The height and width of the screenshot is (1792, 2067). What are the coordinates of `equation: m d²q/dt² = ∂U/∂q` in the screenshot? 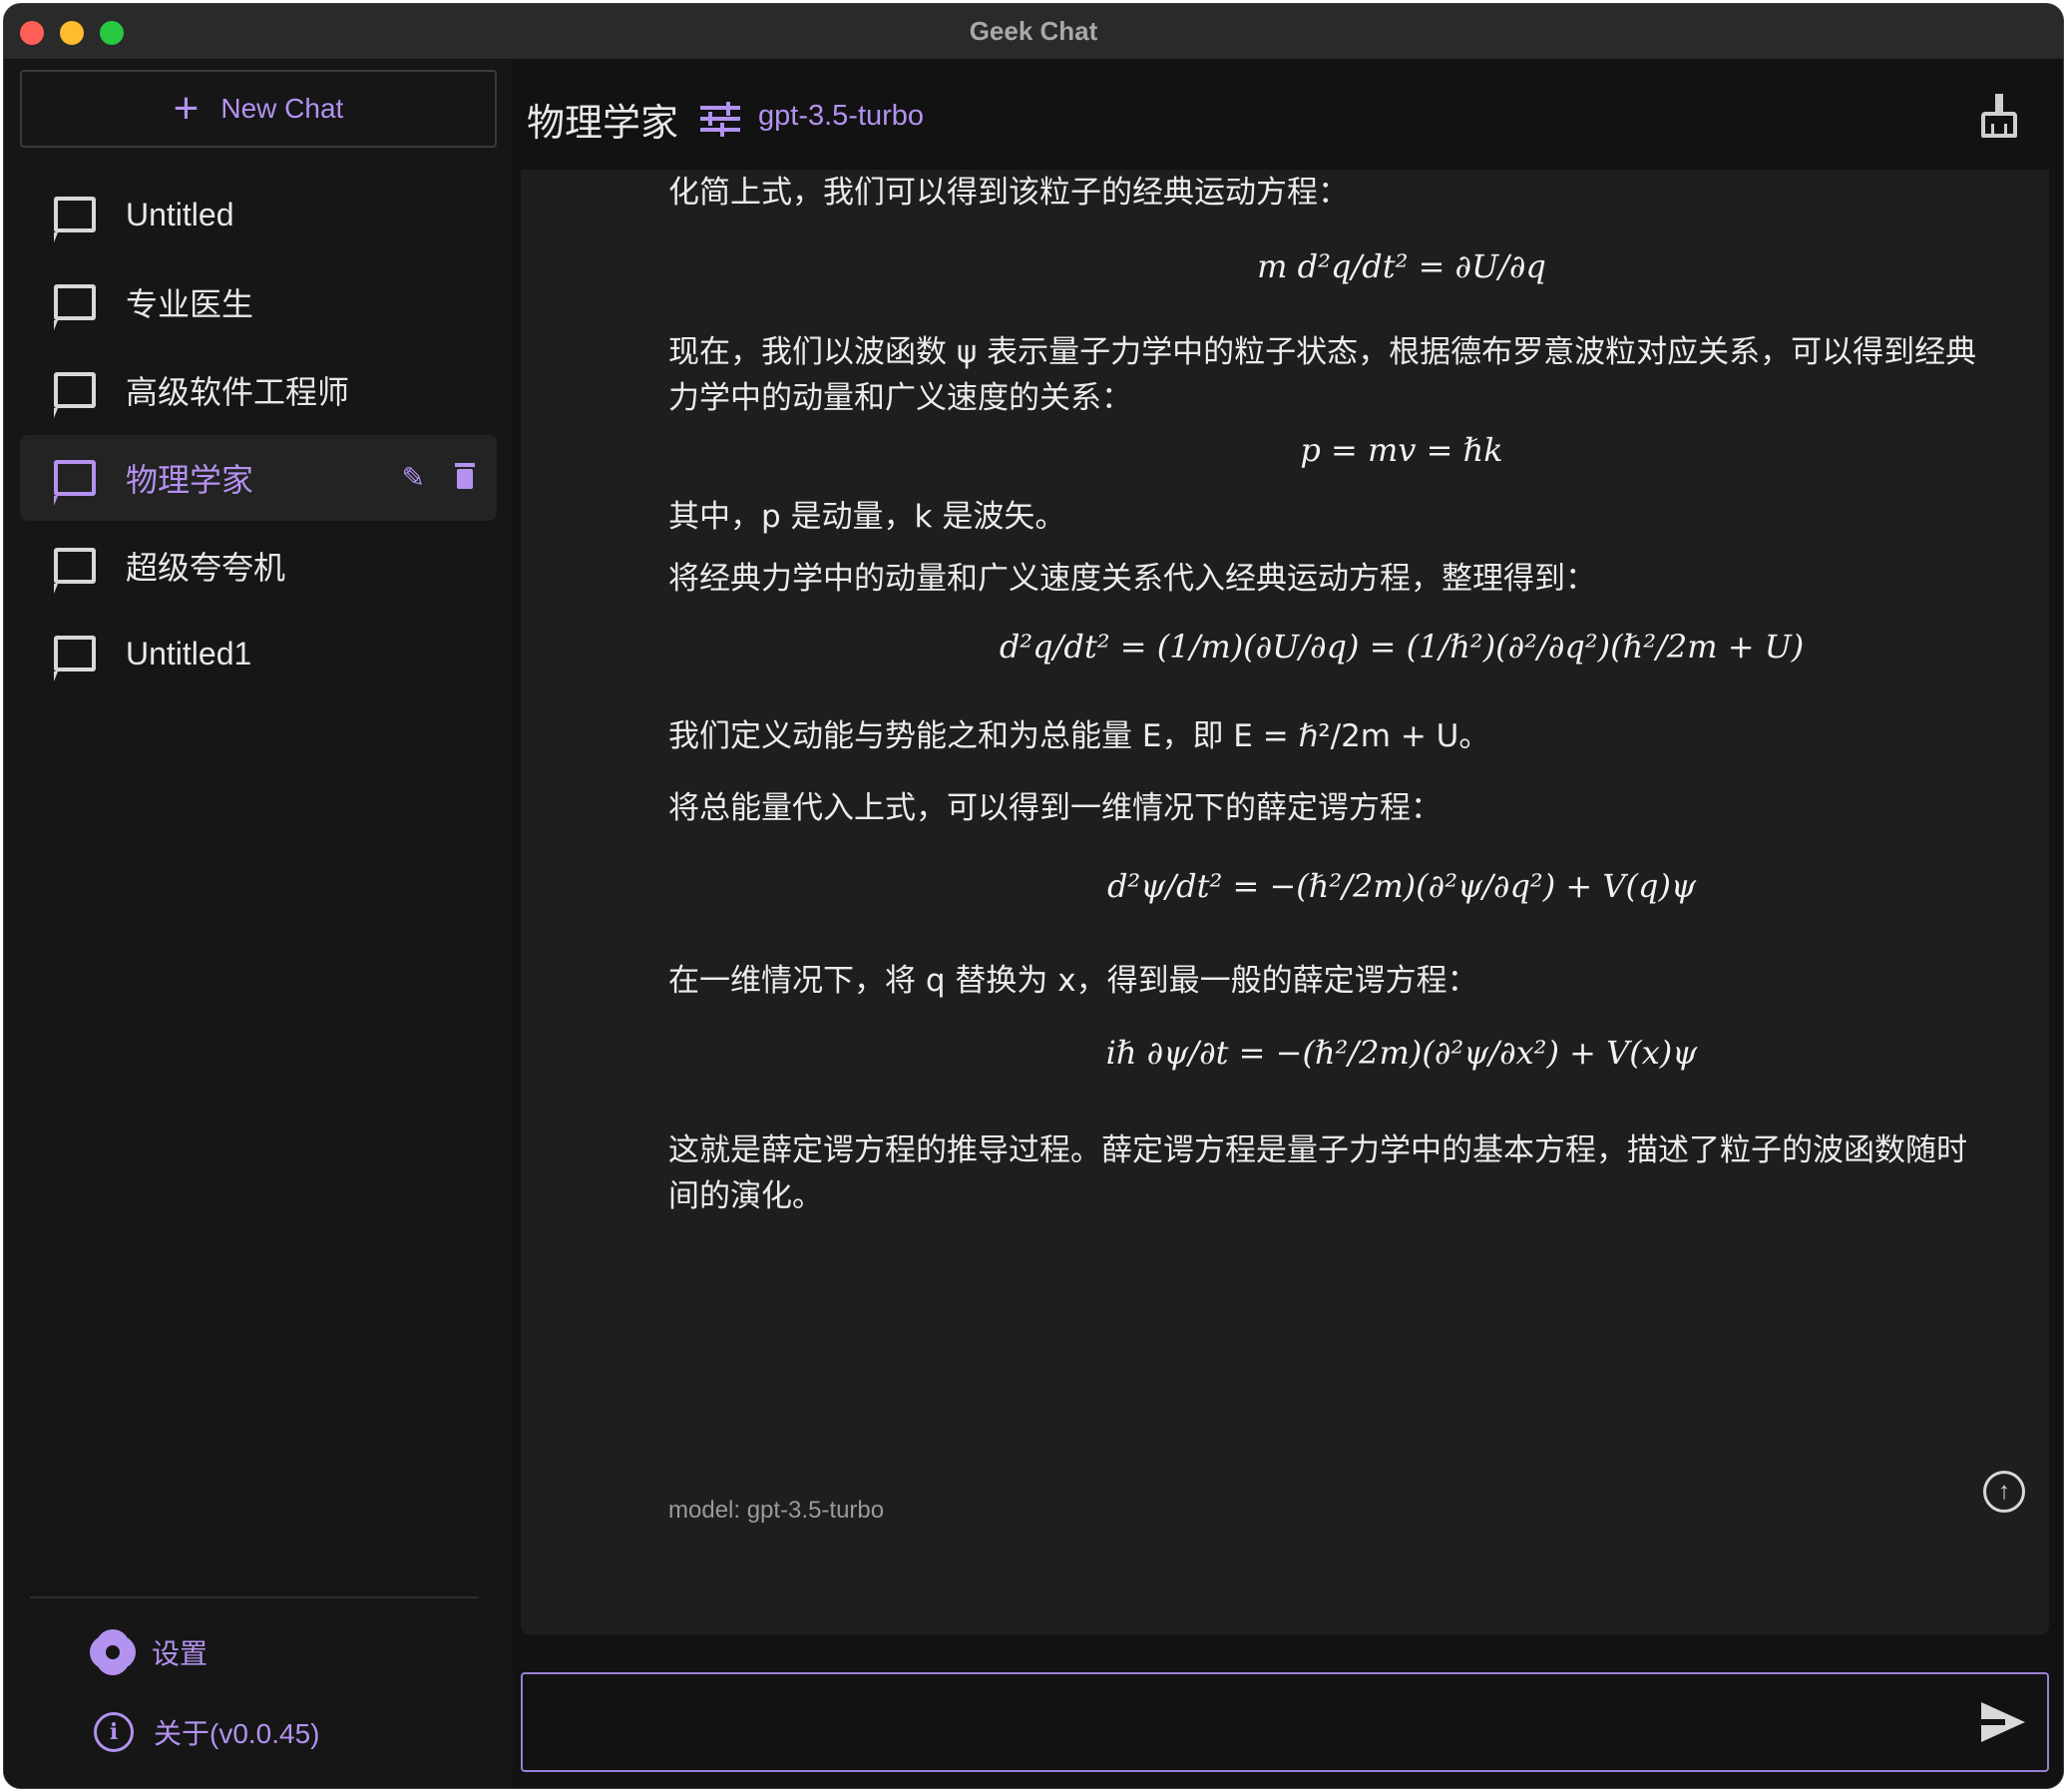 It's located at (1401, 266).